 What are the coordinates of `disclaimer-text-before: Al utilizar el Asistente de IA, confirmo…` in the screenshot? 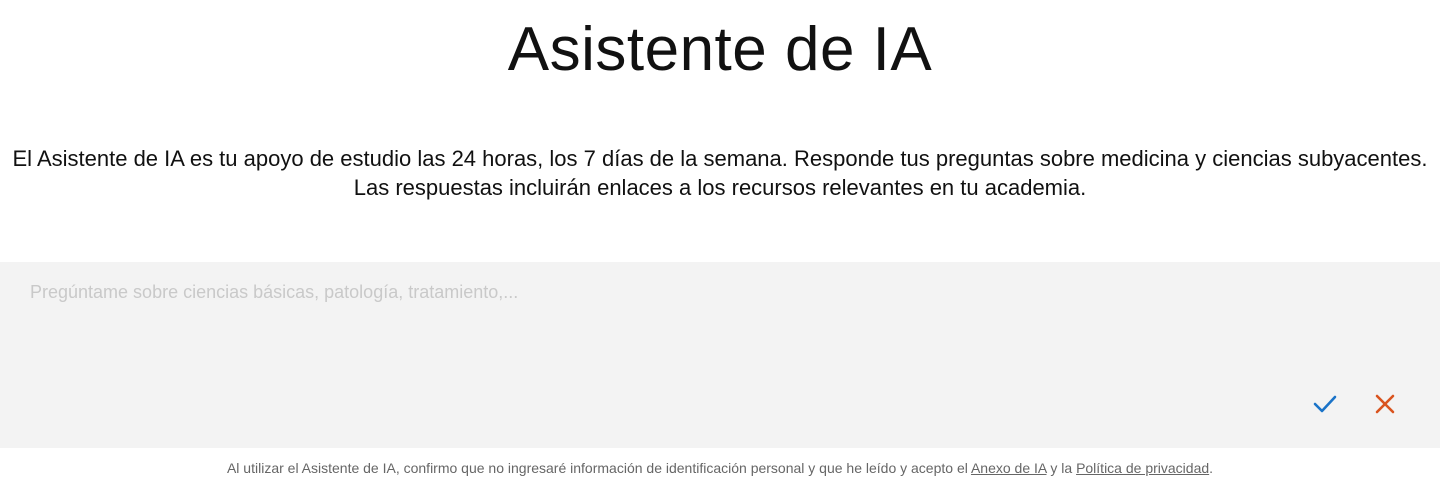 It's located at (598, 468).